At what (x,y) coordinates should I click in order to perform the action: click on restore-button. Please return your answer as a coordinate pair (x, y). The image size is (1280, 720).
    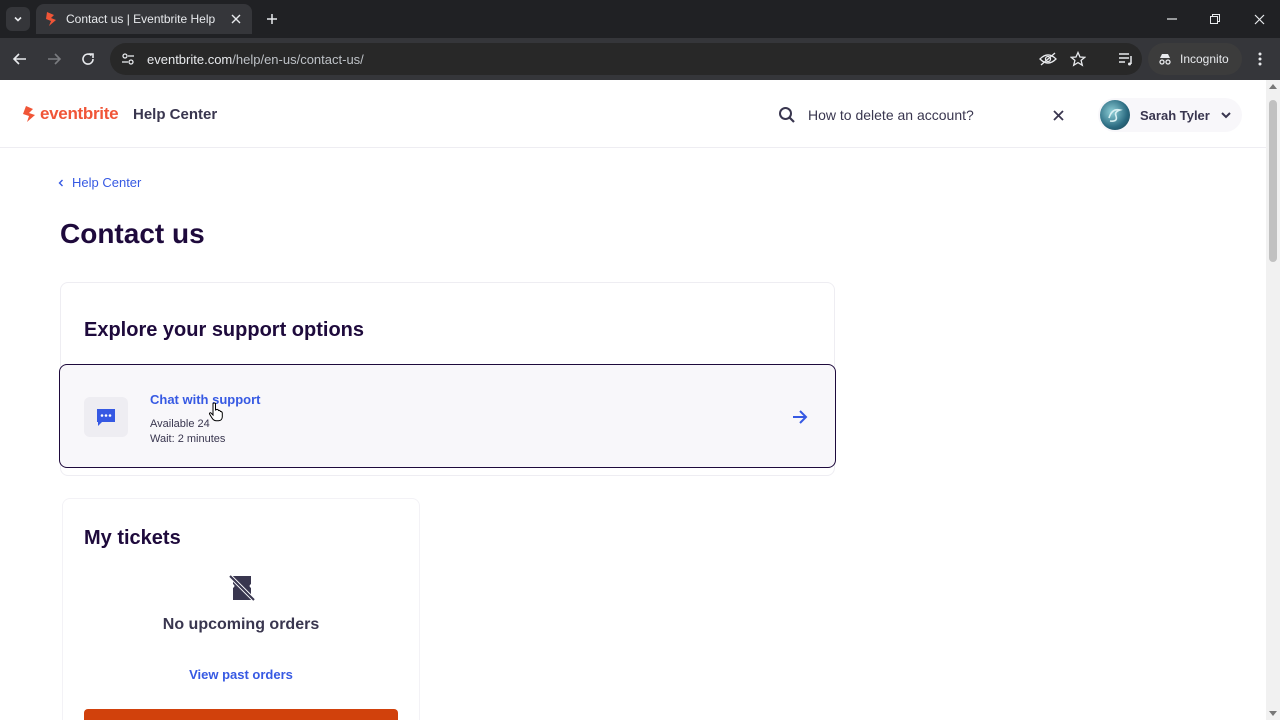
    Looking at the image, I should click on (1215, 19).